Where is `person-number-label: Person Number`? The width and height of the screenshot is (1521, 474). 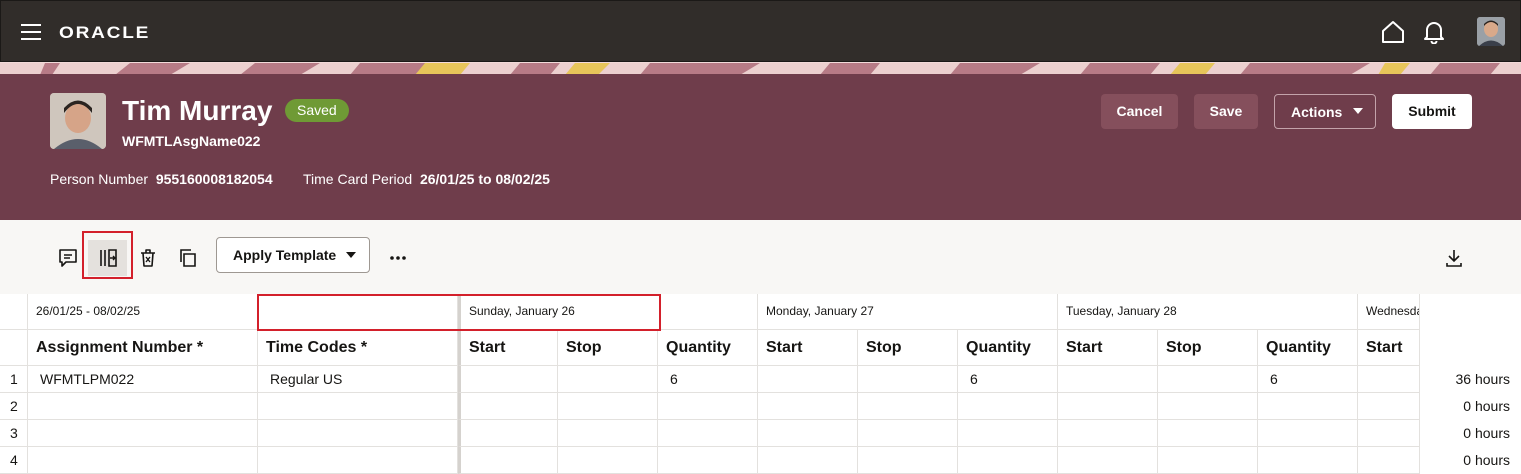
person-number-label: Person Number is located at coordinates (99, 179).